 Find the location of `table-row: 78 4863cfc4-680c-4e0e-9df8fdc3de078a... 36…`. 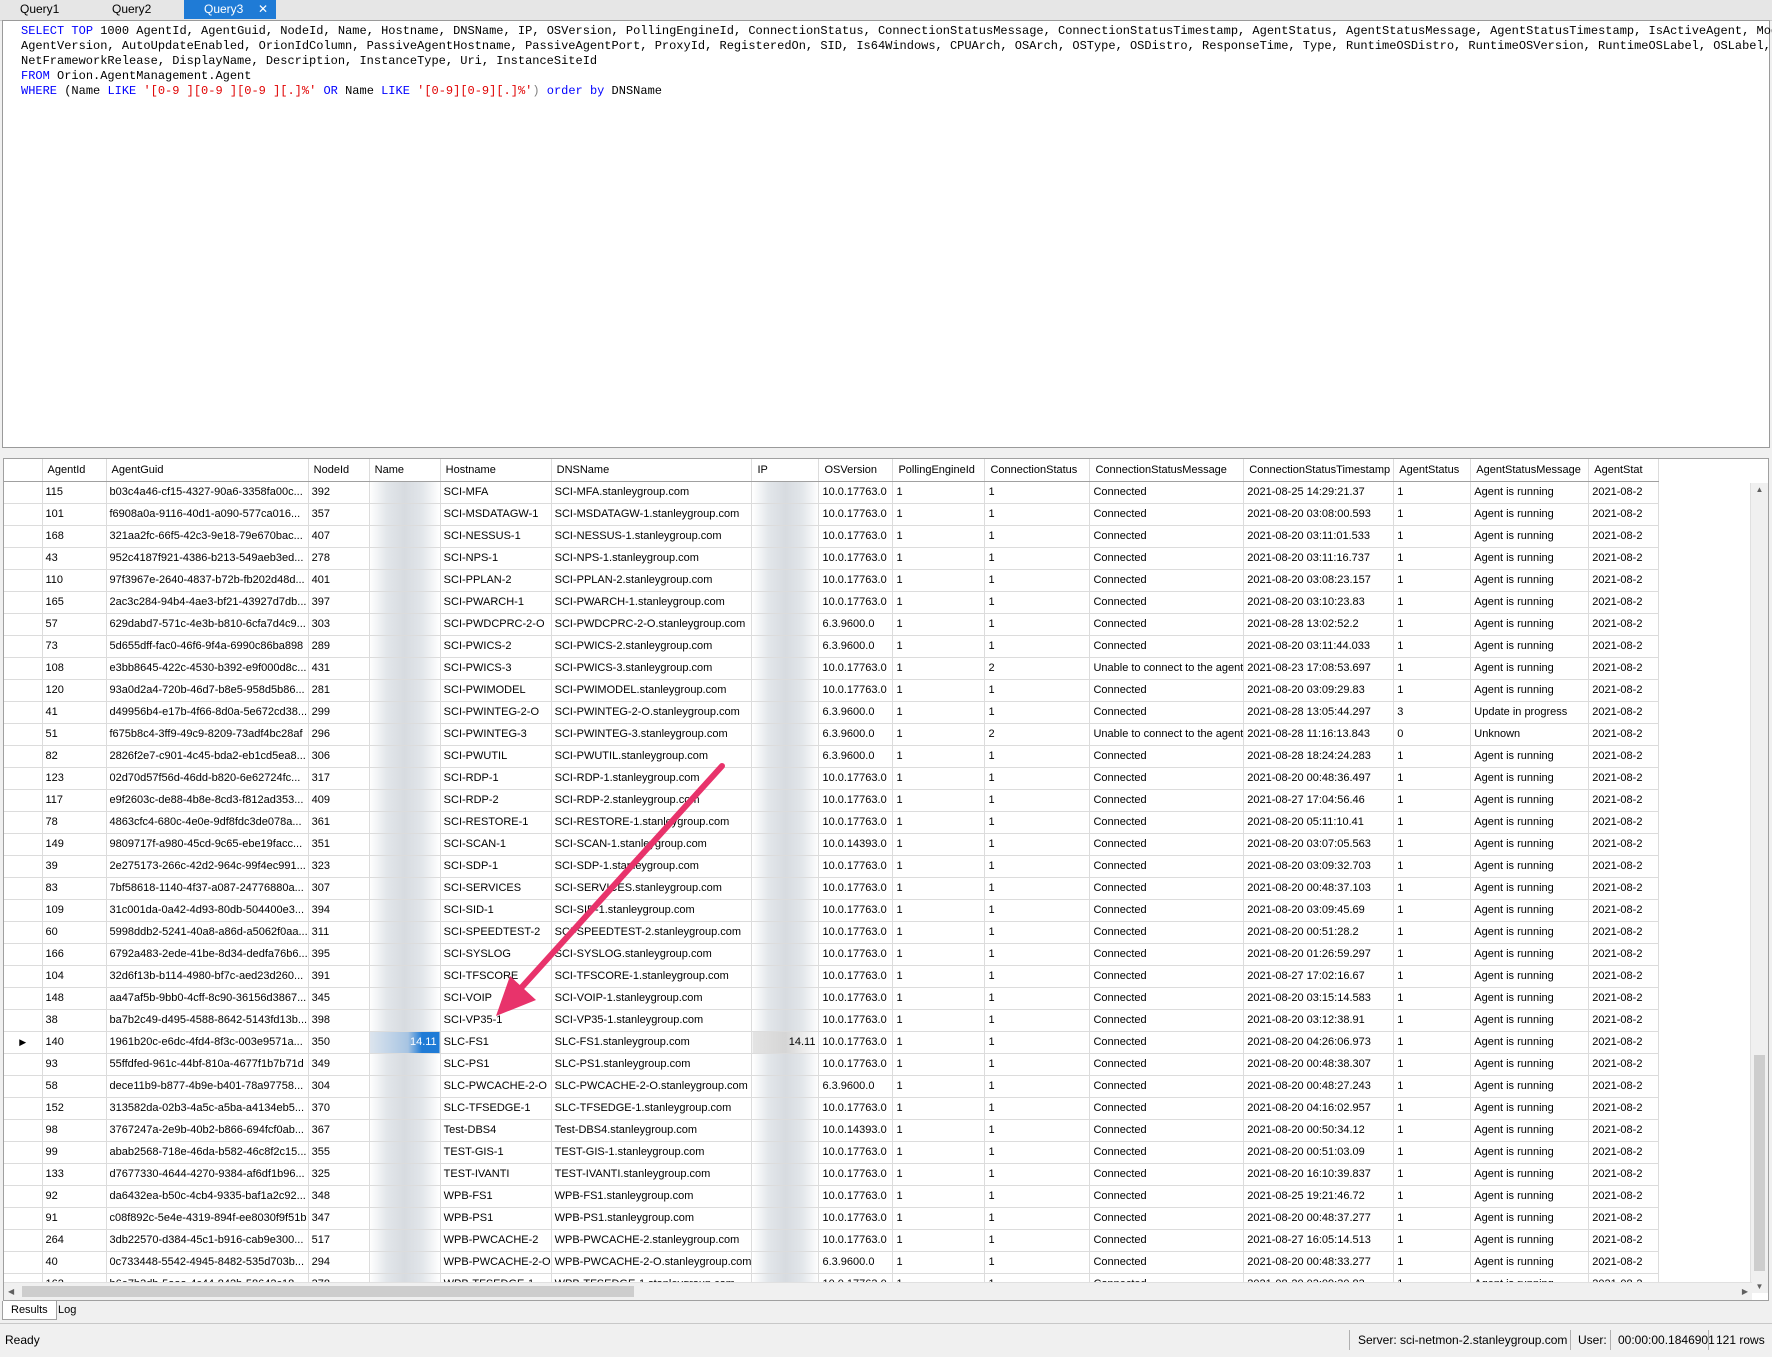

table-row: 78 4863cfc4-680c-4e0e-9df8fdc3de078a... 36… is located at coordinates (832, 822).